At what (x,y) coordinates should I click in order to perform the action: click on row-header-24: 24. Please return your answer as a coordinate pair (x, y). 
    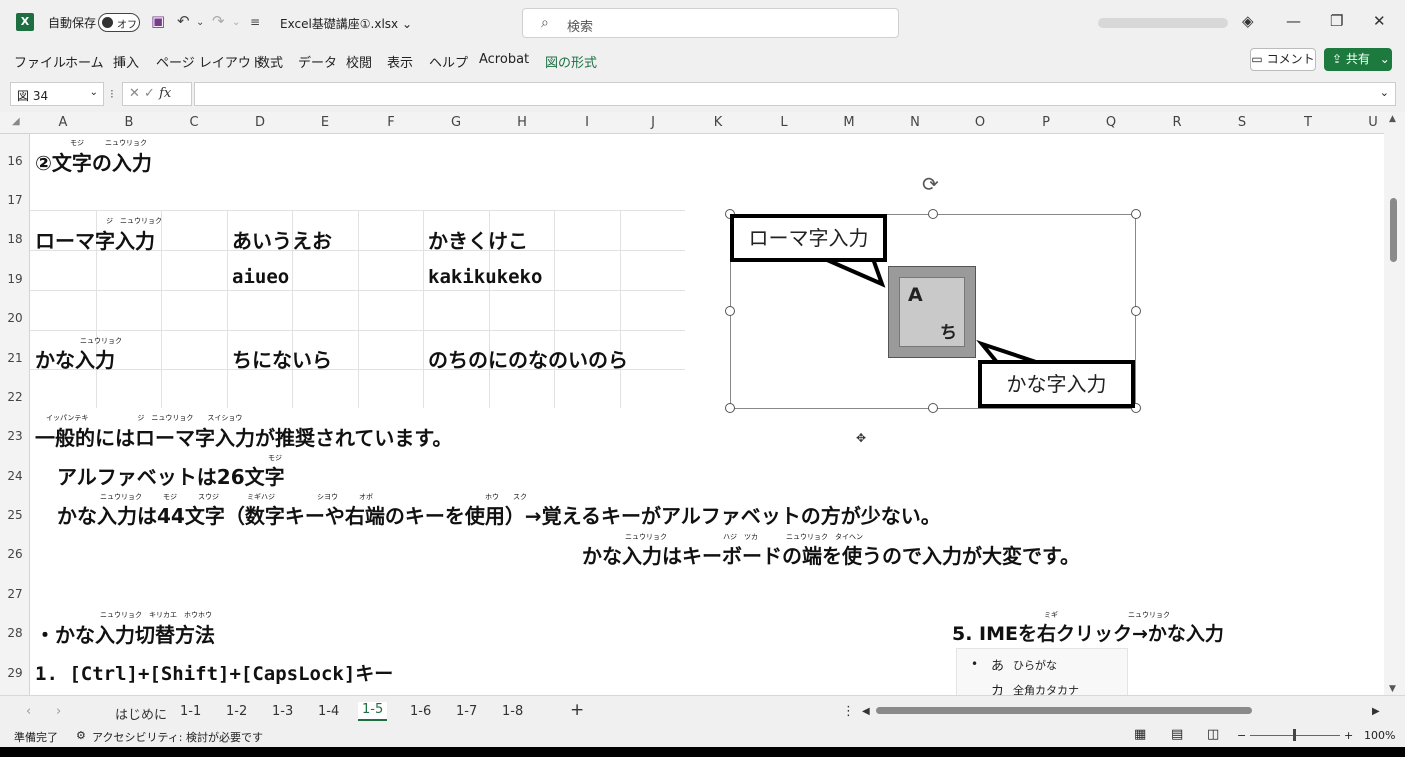
    Looking at the image, I should click on (15, 476).